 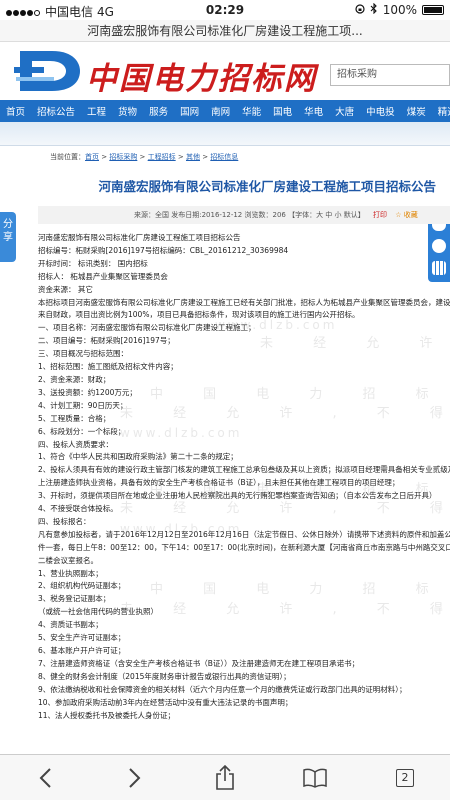 I want to click on bluetooth-icon, so click(x=374, y=9).